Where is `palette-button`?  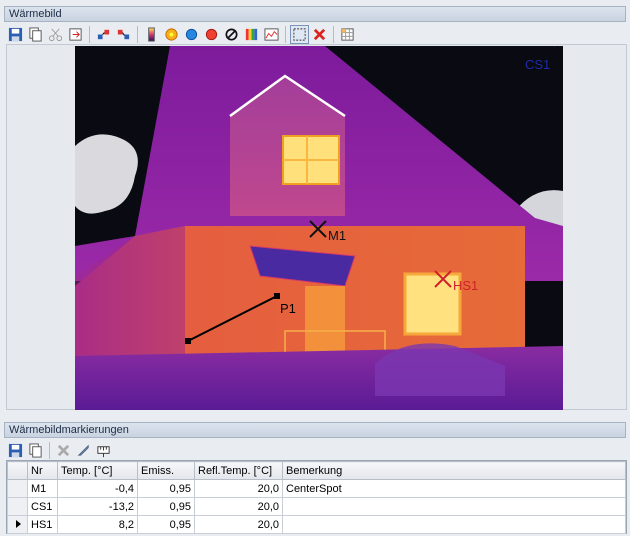
palette-button is located at coordinates (251, 34).